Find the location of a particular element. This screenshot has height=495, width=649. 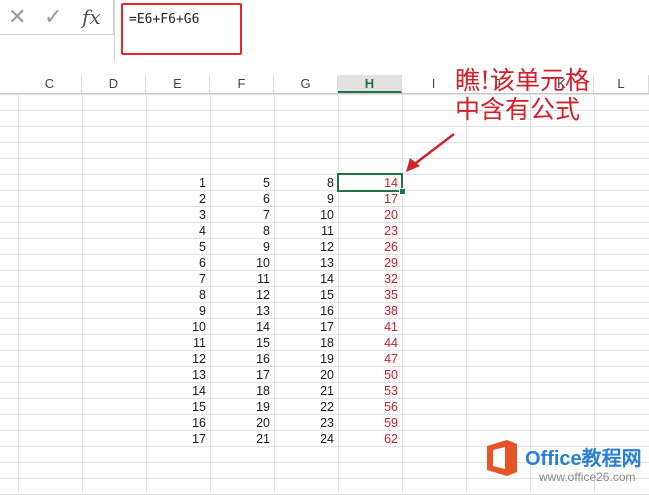

formula-bar-buttons: ✕ ✓ fx is located at coordinates (57, 17).